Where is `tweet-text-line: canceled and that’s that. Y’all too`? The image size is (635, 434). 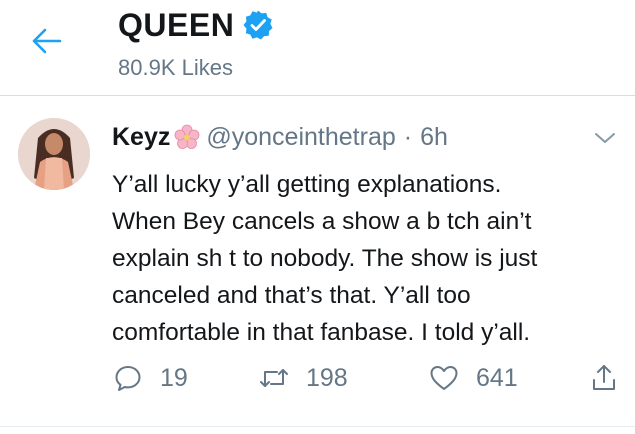
tweet-text-line: canceled and that’s that. Y’all too is located at coordinates (291, 295).